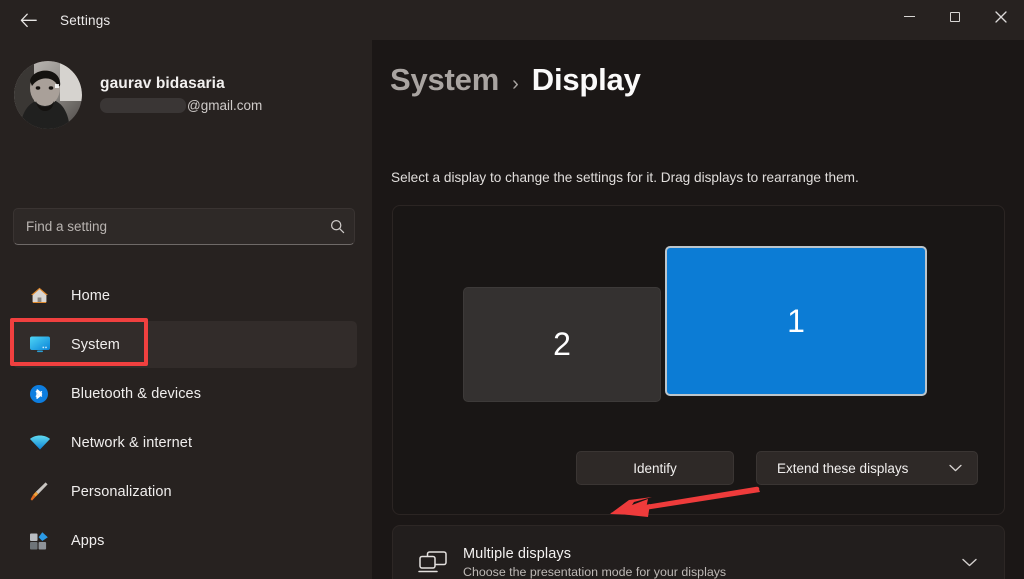 Image resolution: width=1024 pixels, height=579 pixels. I want to click on display-tile-1: 1, so click(796, 321).